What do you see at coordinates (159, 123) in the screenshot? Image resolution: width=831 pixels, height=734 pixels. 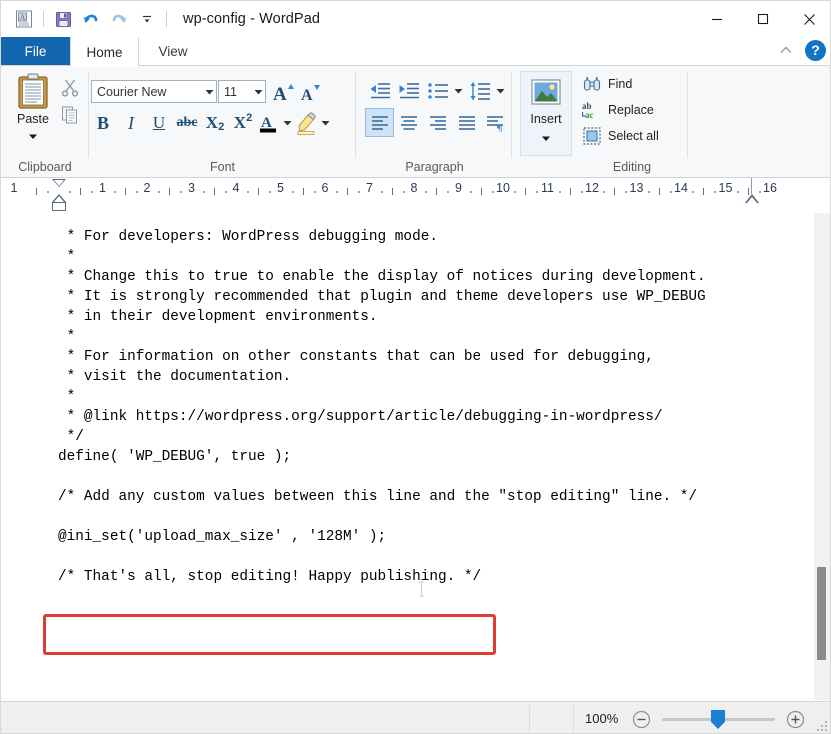 I see `underline-button: U` at bounding box center [159, 123].